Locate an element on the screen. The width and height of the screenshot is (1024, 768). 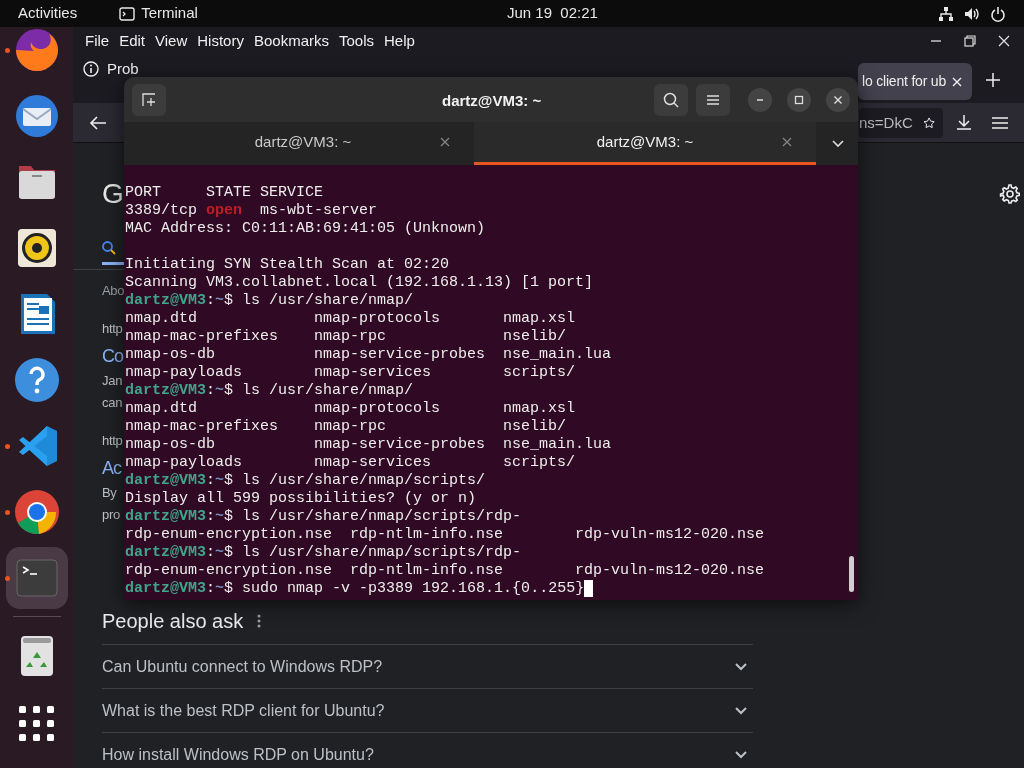
clock: Jun 19 02:21 is located at coordinates (552, 13).